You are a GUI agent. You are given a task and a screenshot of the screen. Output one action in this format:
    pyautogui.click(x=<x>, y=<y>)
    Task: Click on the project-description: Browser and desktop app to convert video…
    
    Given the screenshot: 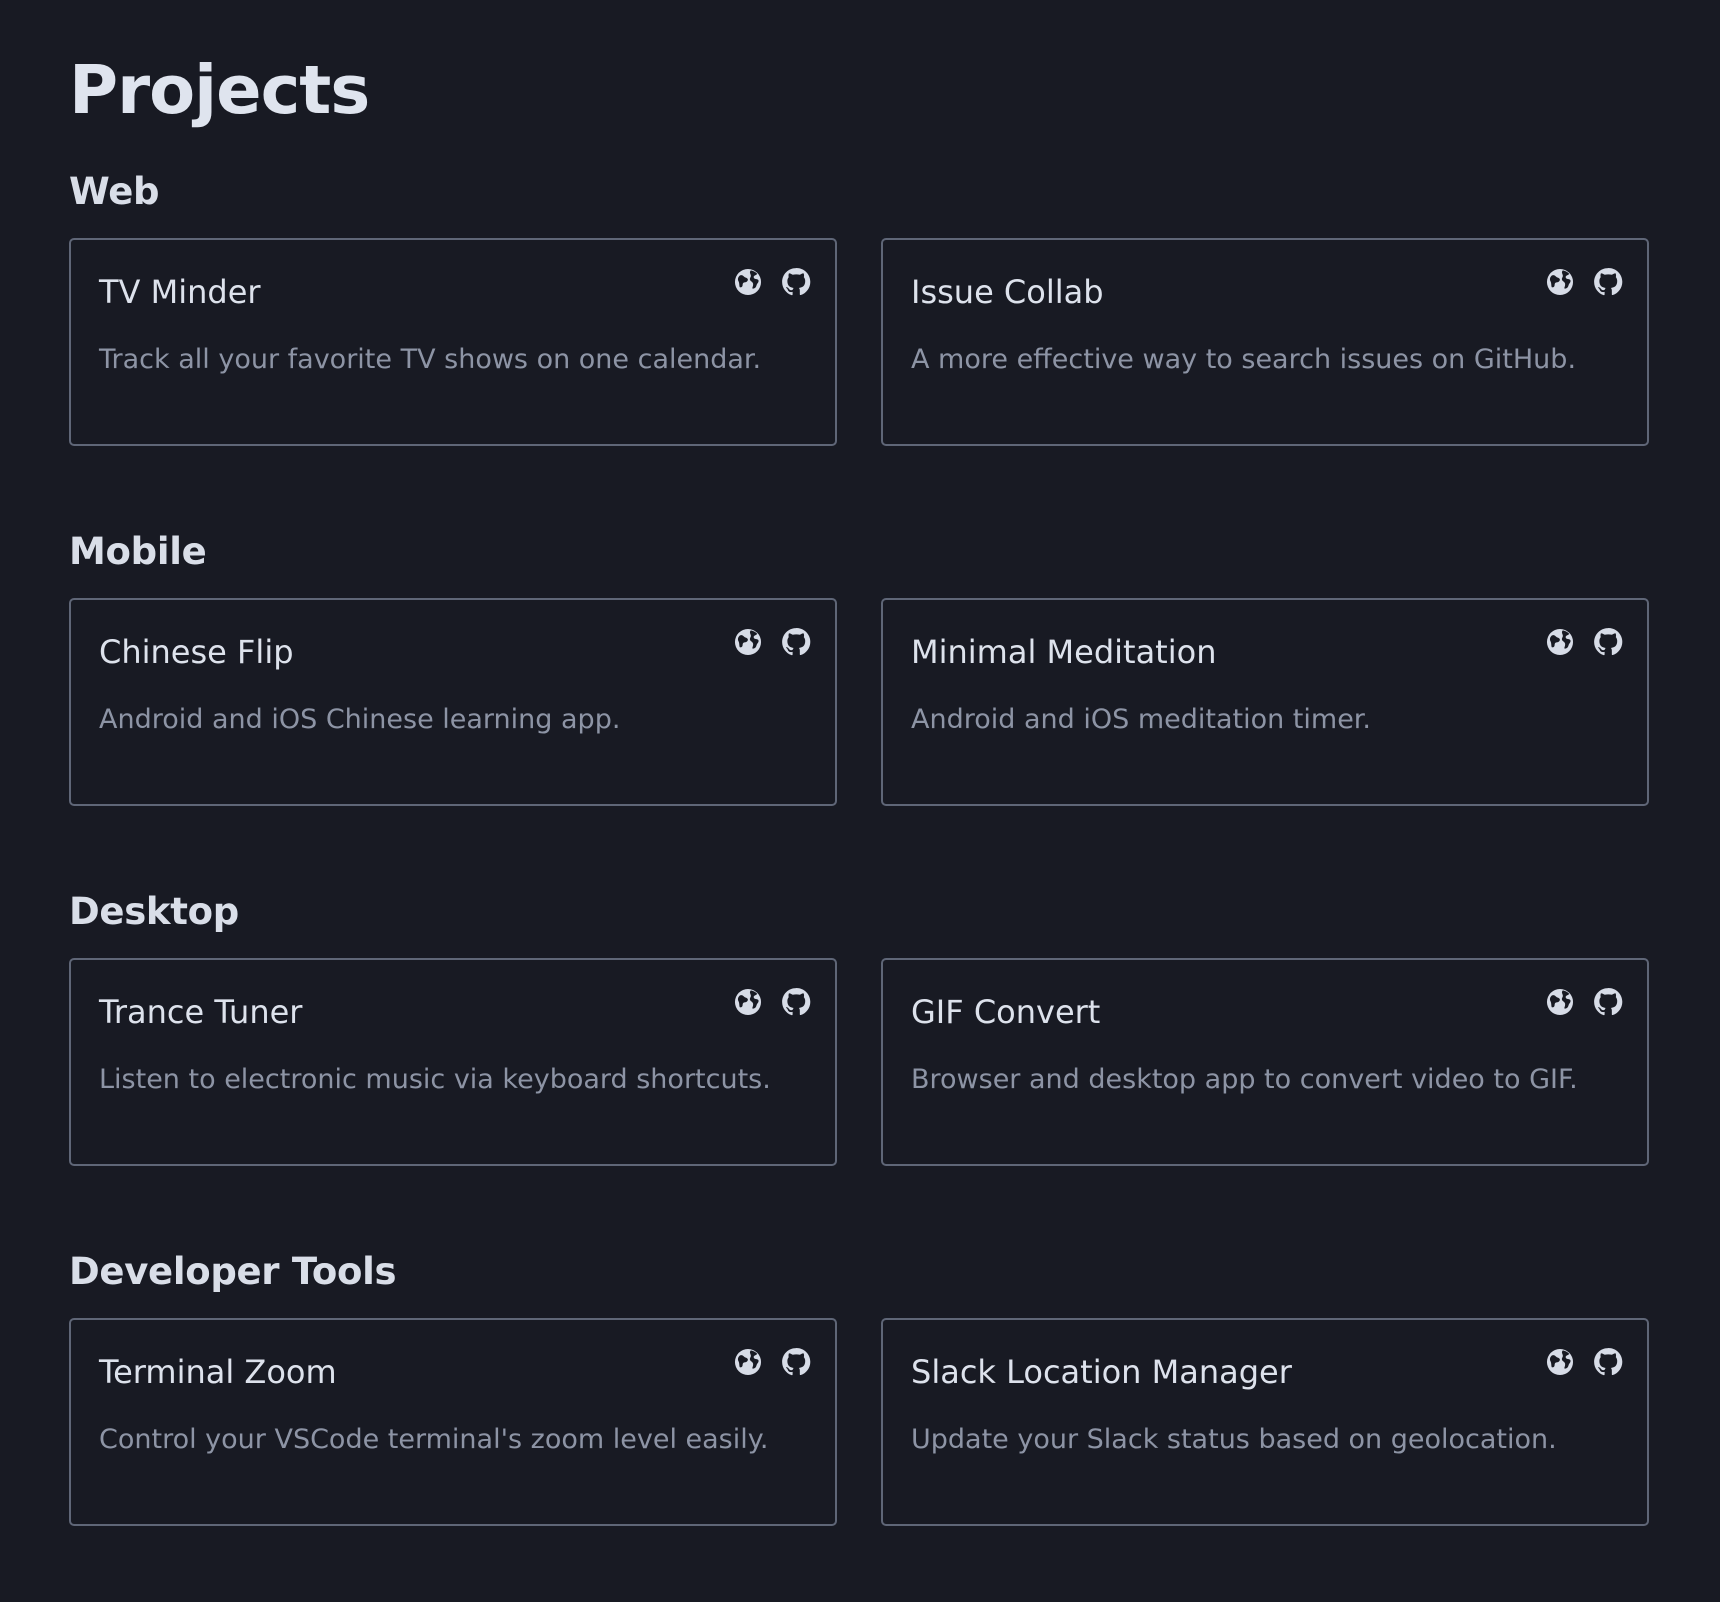 What is the action you would take?
    pyautogui.click(x=1244, y=1079)
    